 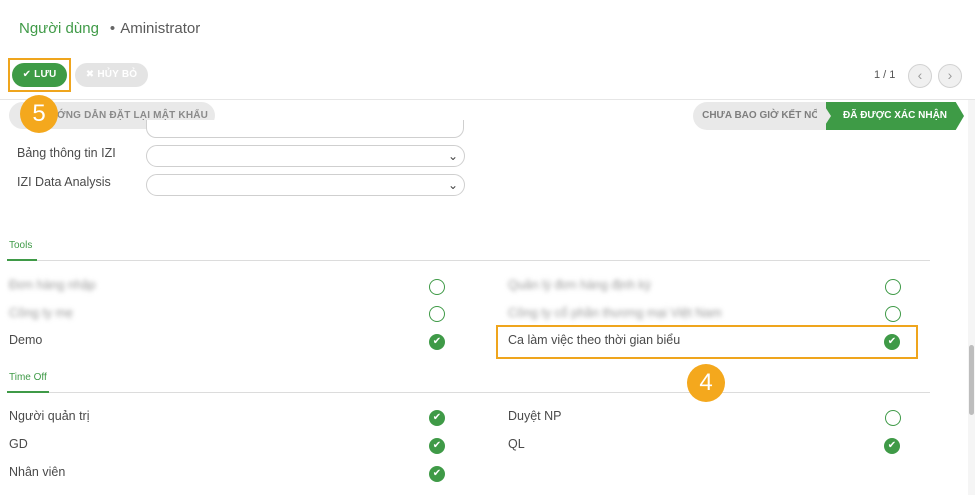 I want to click on step-4-callout: 4, so click(x=706, y=383).